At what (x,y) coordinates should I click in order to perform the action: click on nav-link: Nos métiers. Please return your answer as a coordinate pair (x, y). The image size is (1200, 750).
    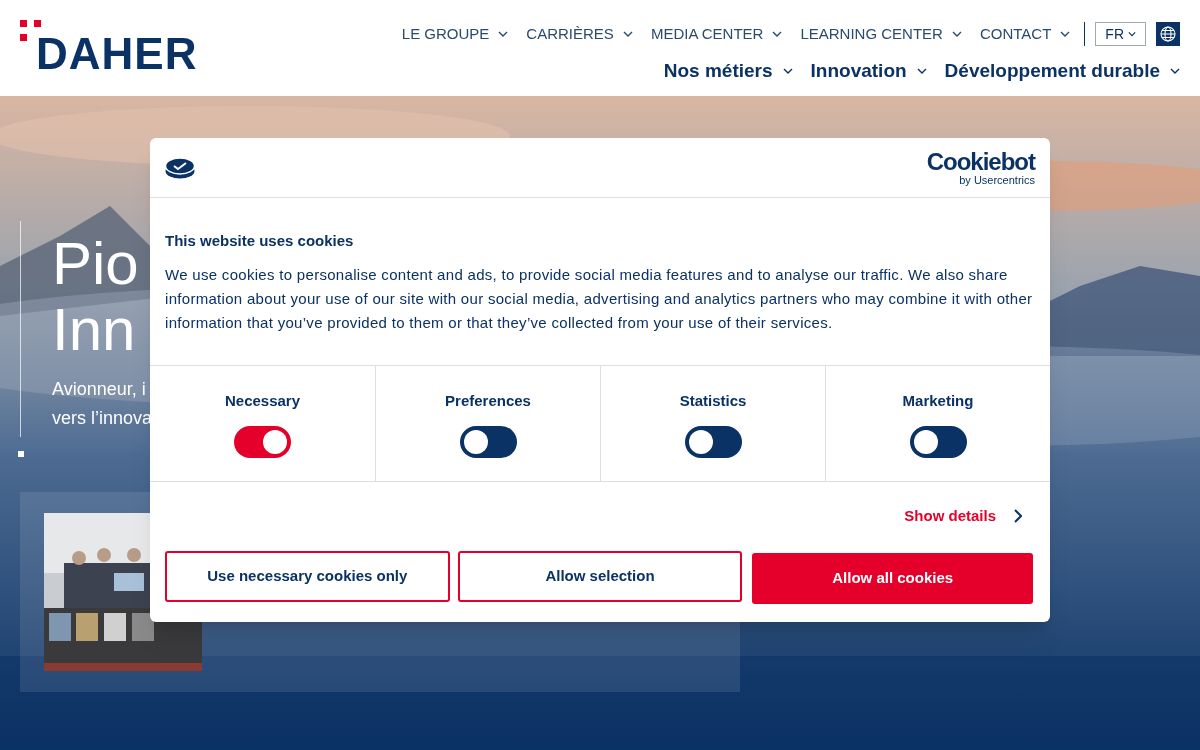
    Looking at the image, I should click on (728, 71).